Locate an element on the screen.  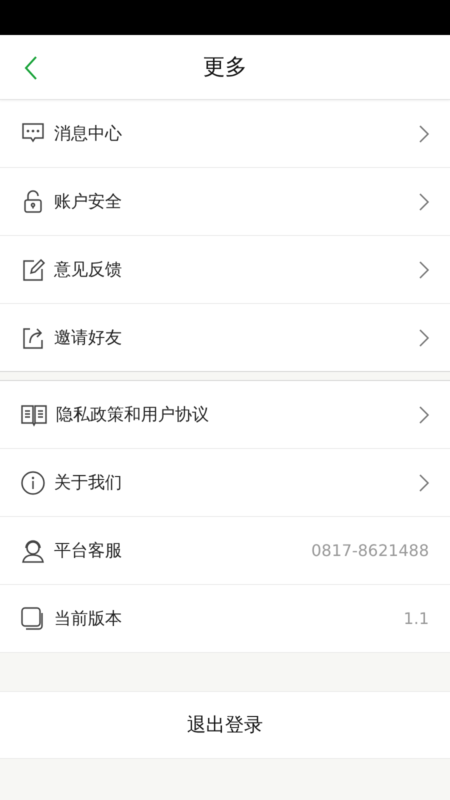
menu-item: 邀请好友 is located at coordinates (225, 337).